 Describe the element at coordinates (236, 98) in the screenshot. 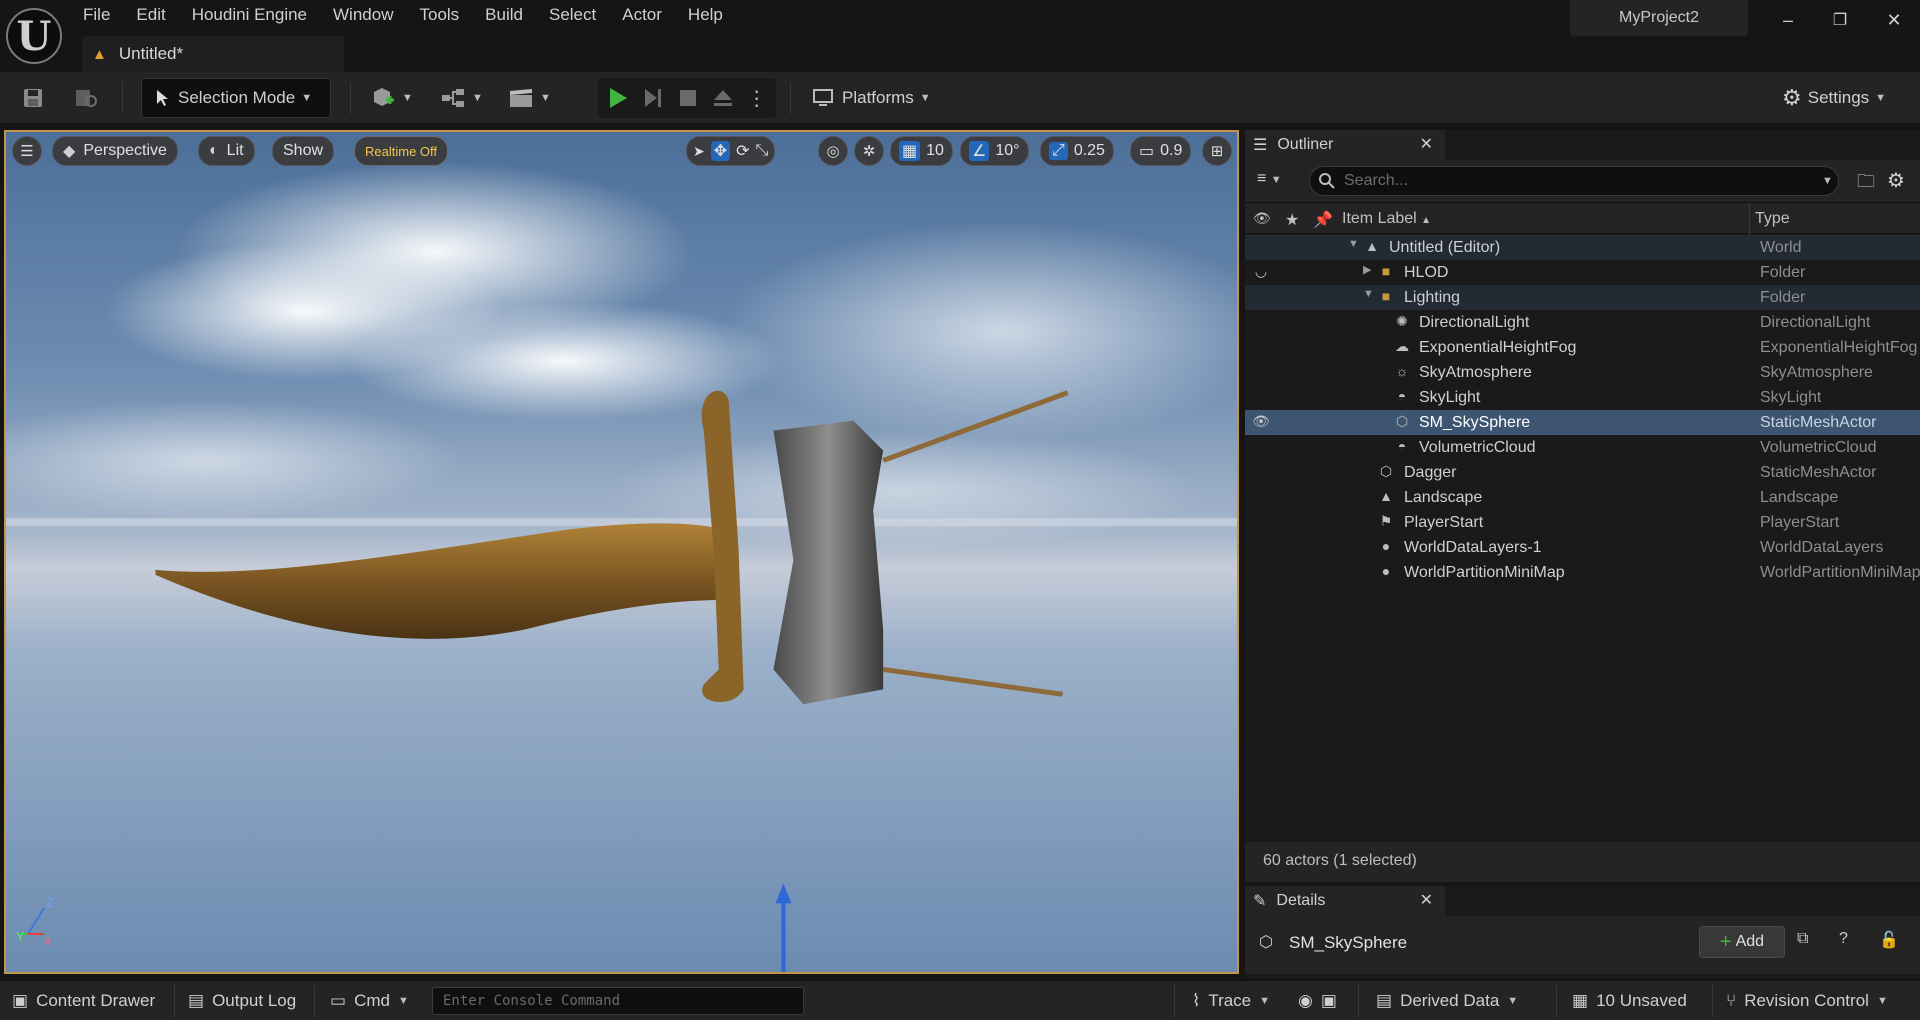

I see `selection-mode-dropdown: Selection Mode ▼` at that location.